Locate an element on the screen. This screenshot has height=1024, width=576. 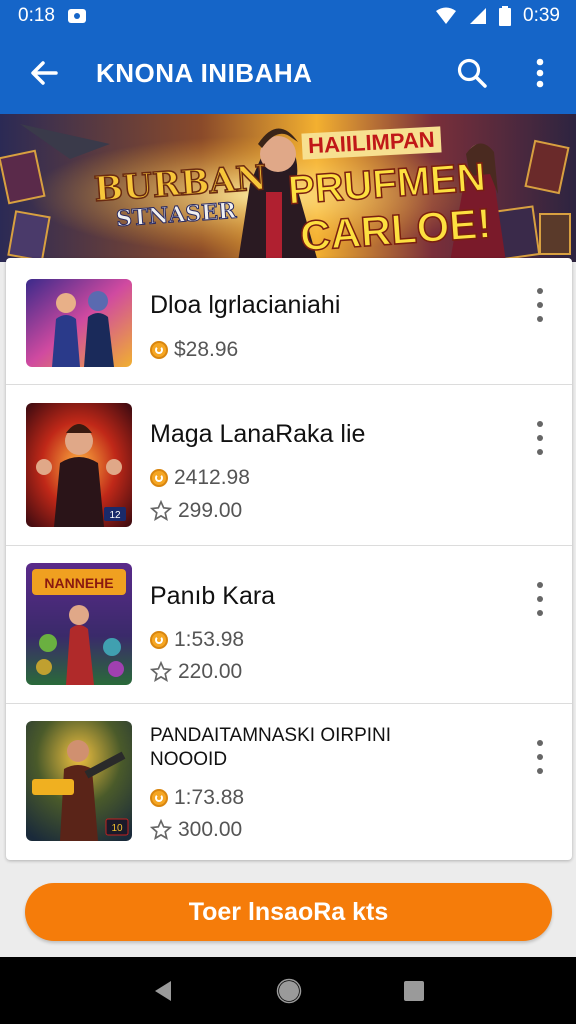
wifi-icon is located at coordinates (446, 15).